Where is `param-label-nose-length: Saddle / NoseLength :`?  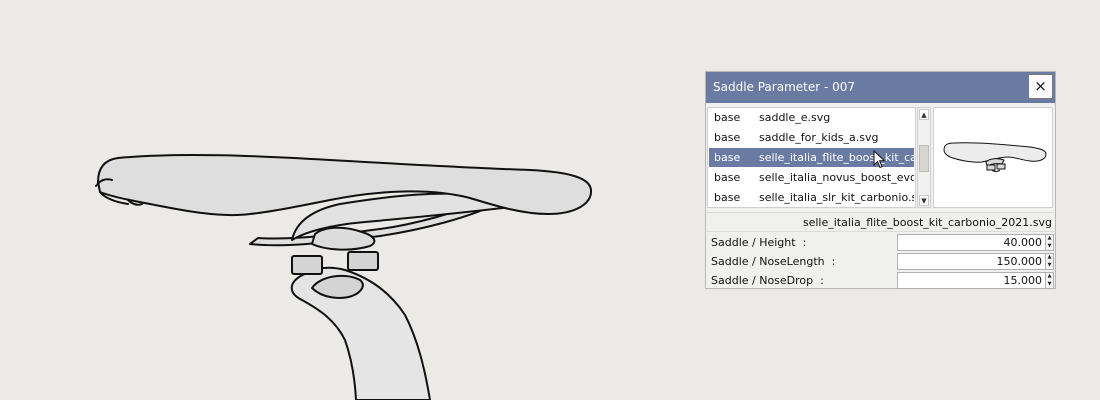 param-label-nose-length: Saddle / NoseLength : is located at coordinates (773, 261).